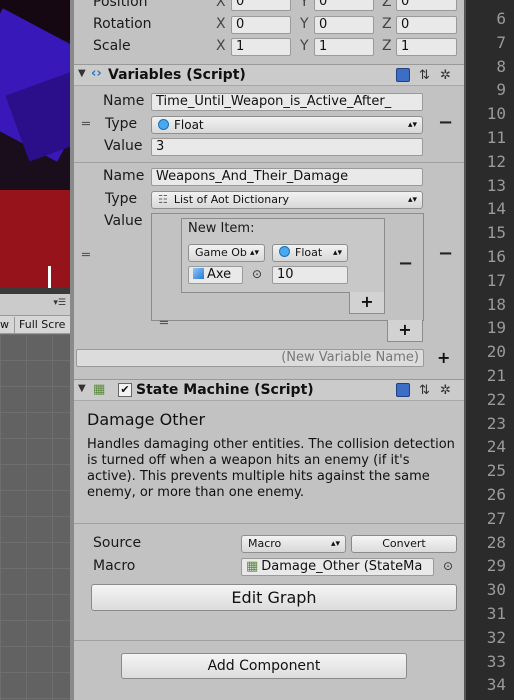  Describe the element at coordinates (261, 47) in the screenshot. I see `scale-x-field: 1` at that location.